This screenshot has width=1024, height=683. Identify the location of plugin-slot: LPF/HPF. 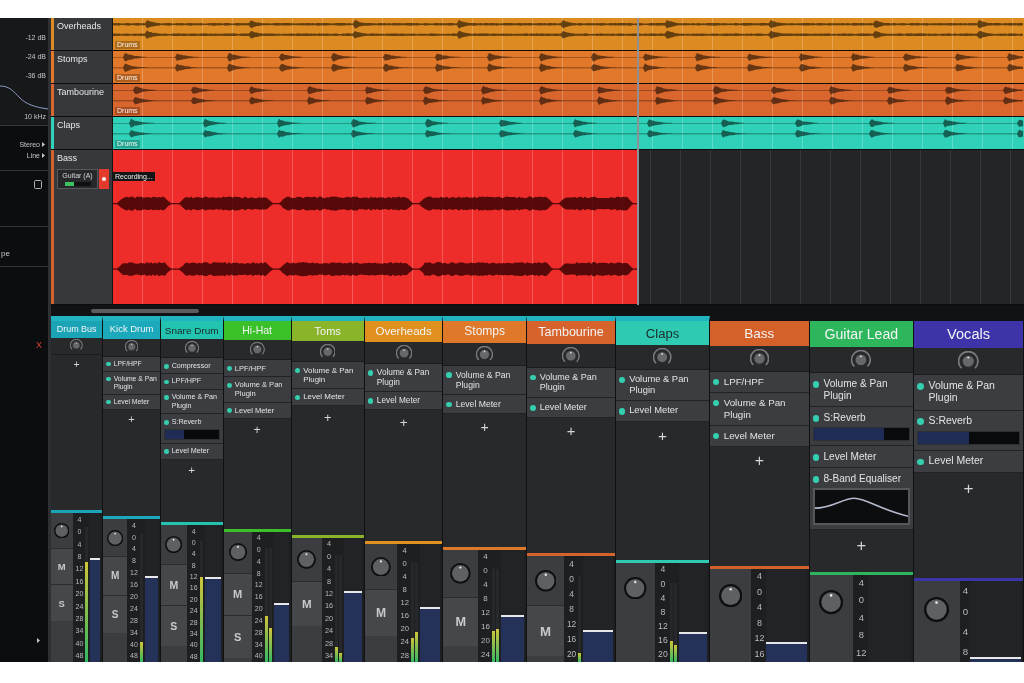
(759, 382).